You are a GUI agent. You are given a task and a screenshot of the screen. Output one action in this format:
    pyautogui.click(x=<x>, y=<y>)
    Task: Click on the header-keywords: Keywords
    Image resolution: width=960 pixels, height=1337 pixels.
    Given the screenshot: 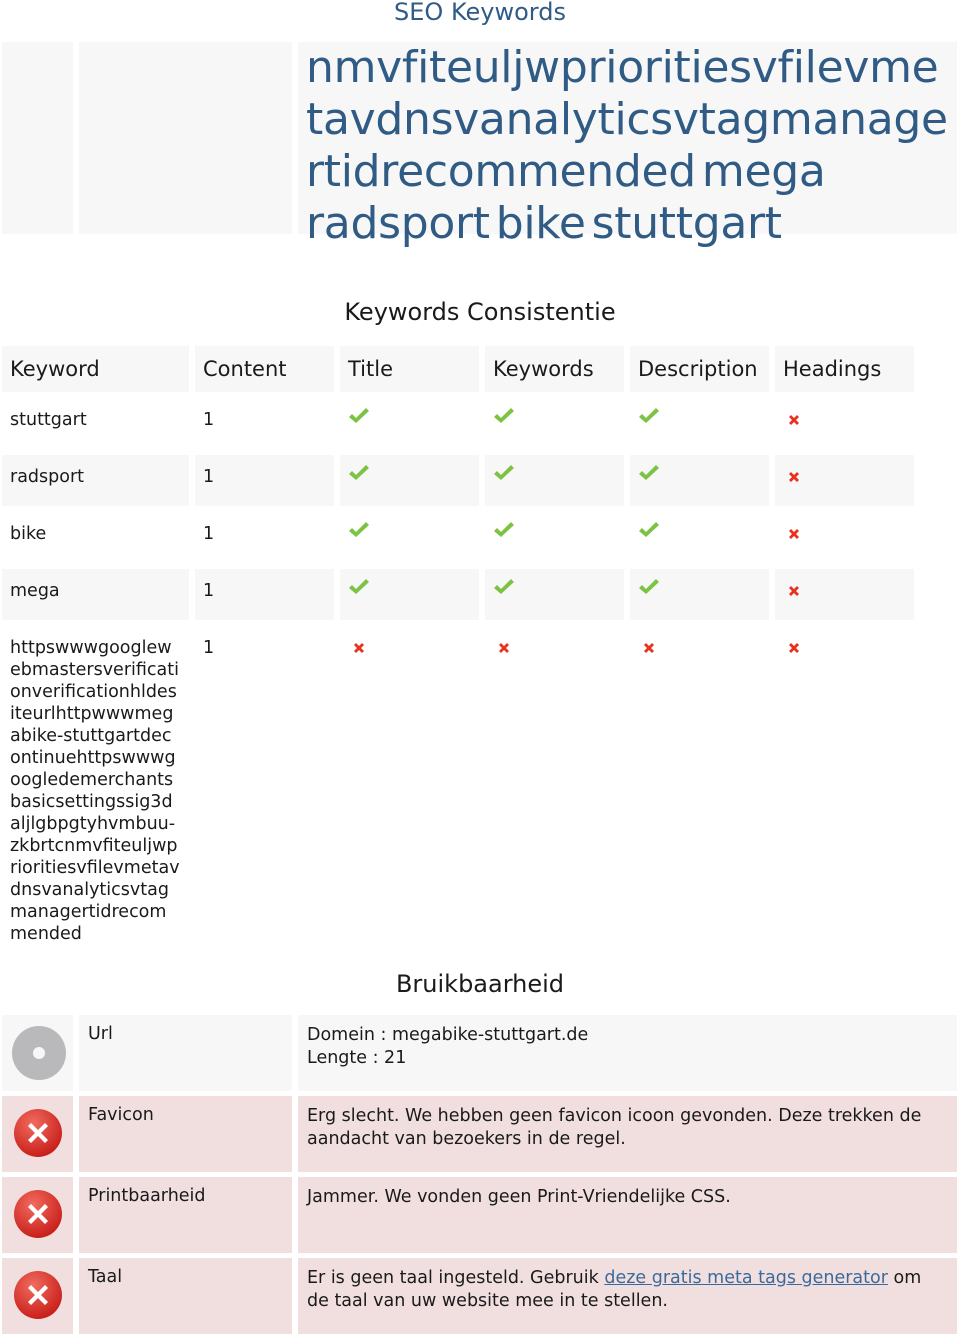 What is the action you would take?
    pyautogui.click(x=554, y=369)
    